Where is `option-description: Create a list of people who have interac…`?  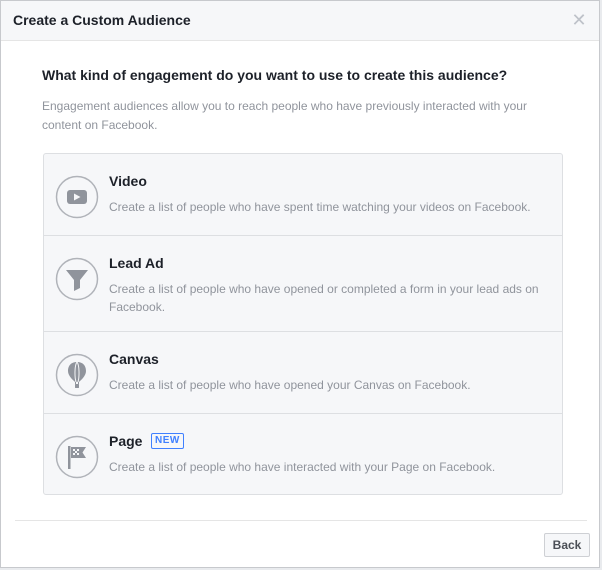 option-description: Create a list of people who have interac… is located at coordinates (302, 467).